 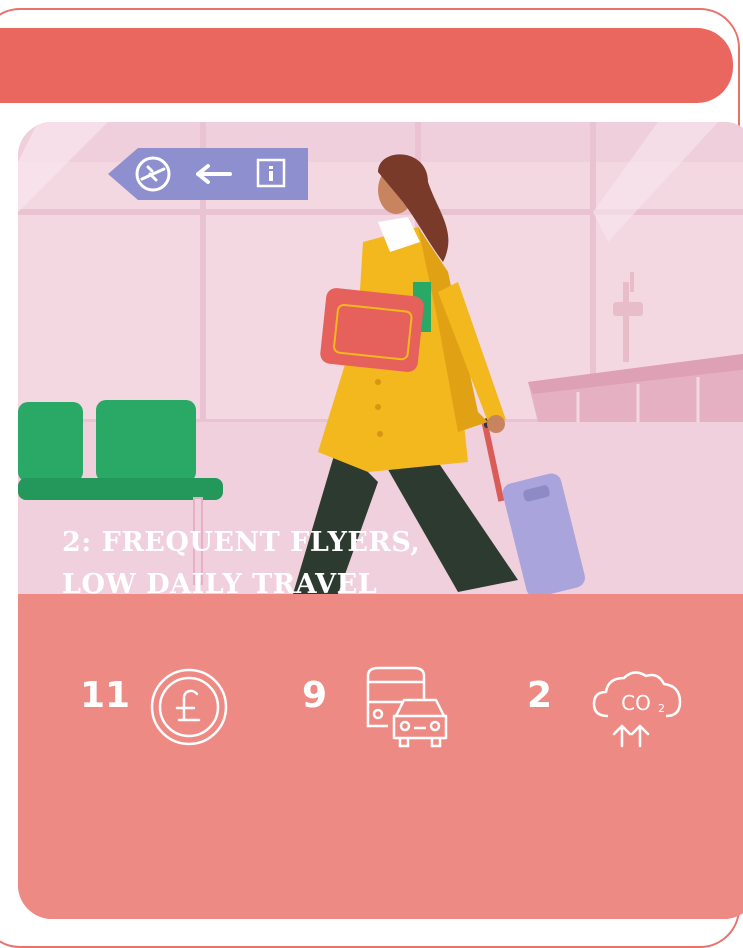 What do you see at coordinates (241, 564) in the screenshot?
I see `persona-title: 2: FREQUENT FLYERS, LOW DAILY TRAVEL` at bounding box center [241, 564].